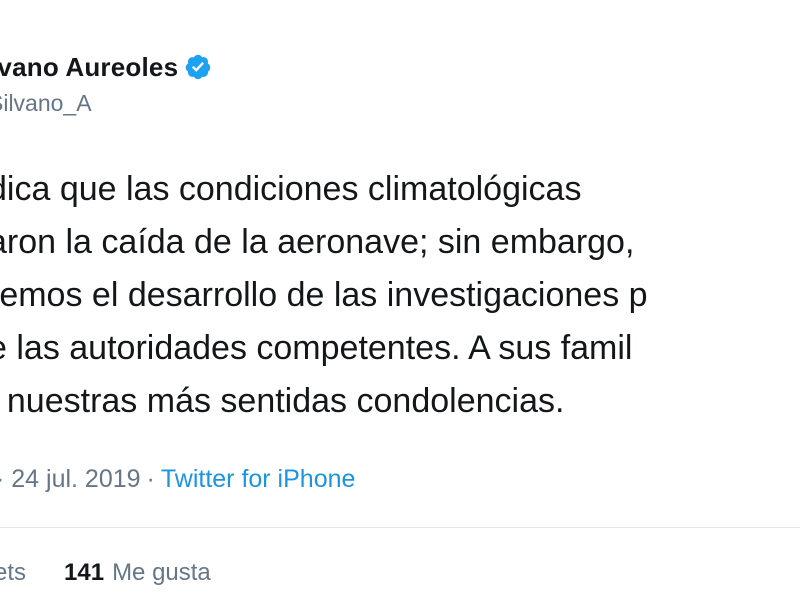  What do you see at coordinates (282, 401) in the screenshot?
I see `tweet-line: , nuestras más sentidas condolencias.` at bounding box center [282, 401].